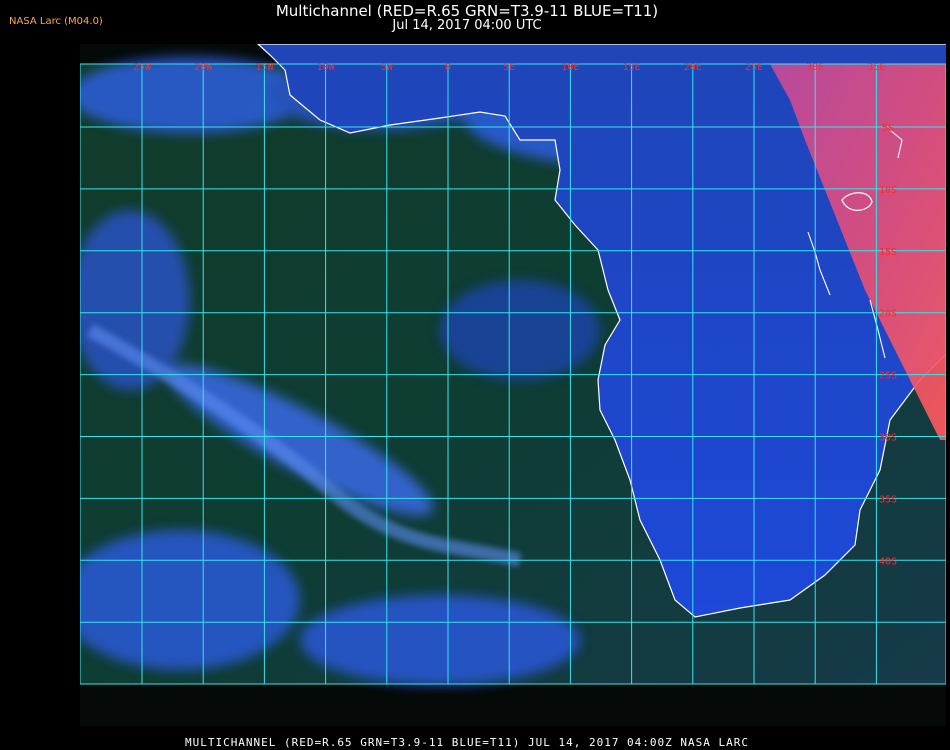 The height and width of the screenshot is (750, 950). I want to click on longitude-label: 20E, so click(693, 67).